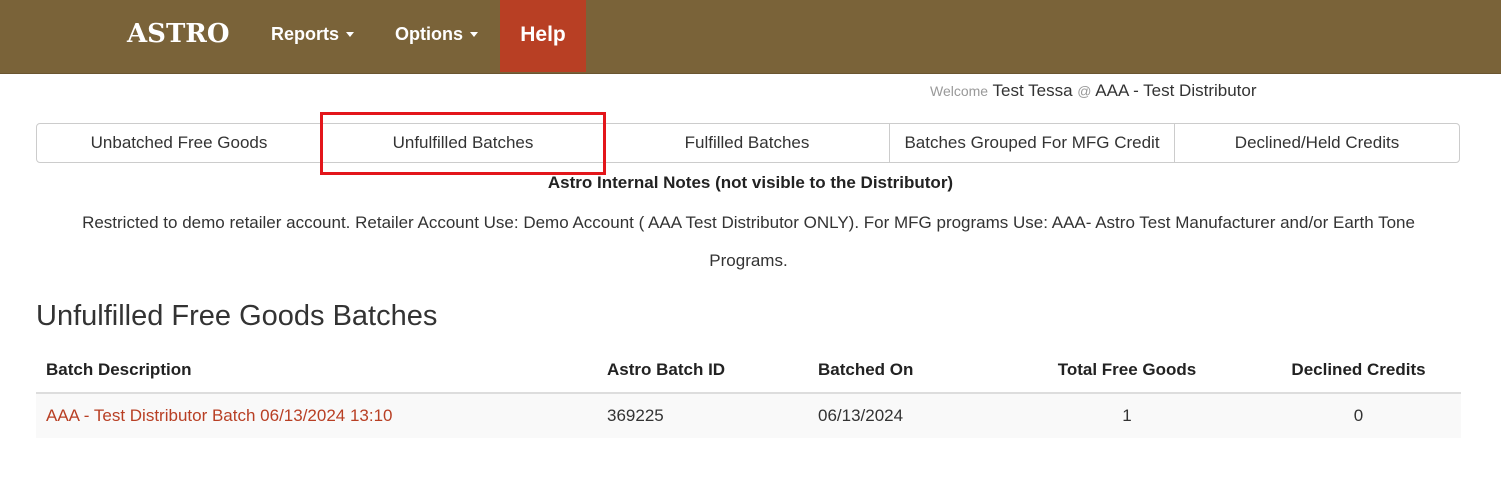  What do you see at coordinates (305, 34) in the screenshot?
I see `reports-menu-label: Reports` at bounding box center [305, 34].